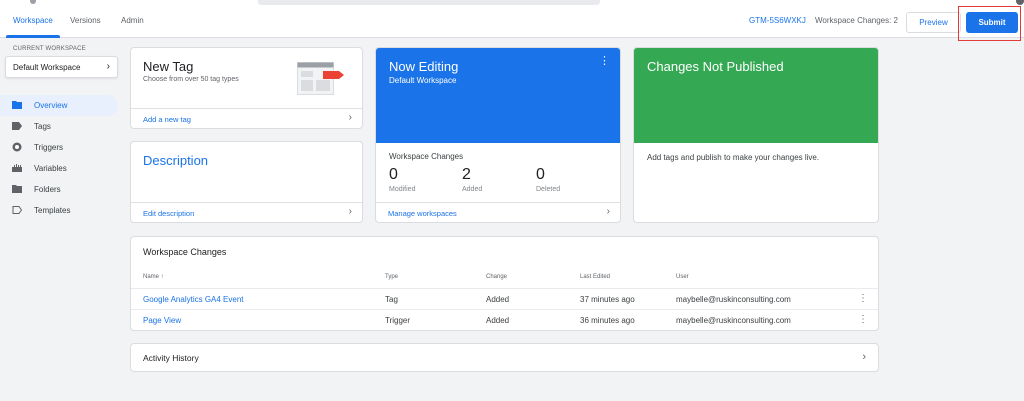 This screenshot has height=401, width=1024. Describe the element at coordinates (168, 66) in the screenshot. I see `new-tag-title: New Tag` at that location.